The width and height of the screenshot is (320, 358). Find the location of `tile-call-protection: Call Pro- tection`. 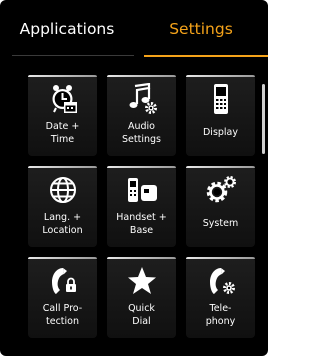

tile-call-protection: Call Pro- tection is located at coordinates (62, 297).